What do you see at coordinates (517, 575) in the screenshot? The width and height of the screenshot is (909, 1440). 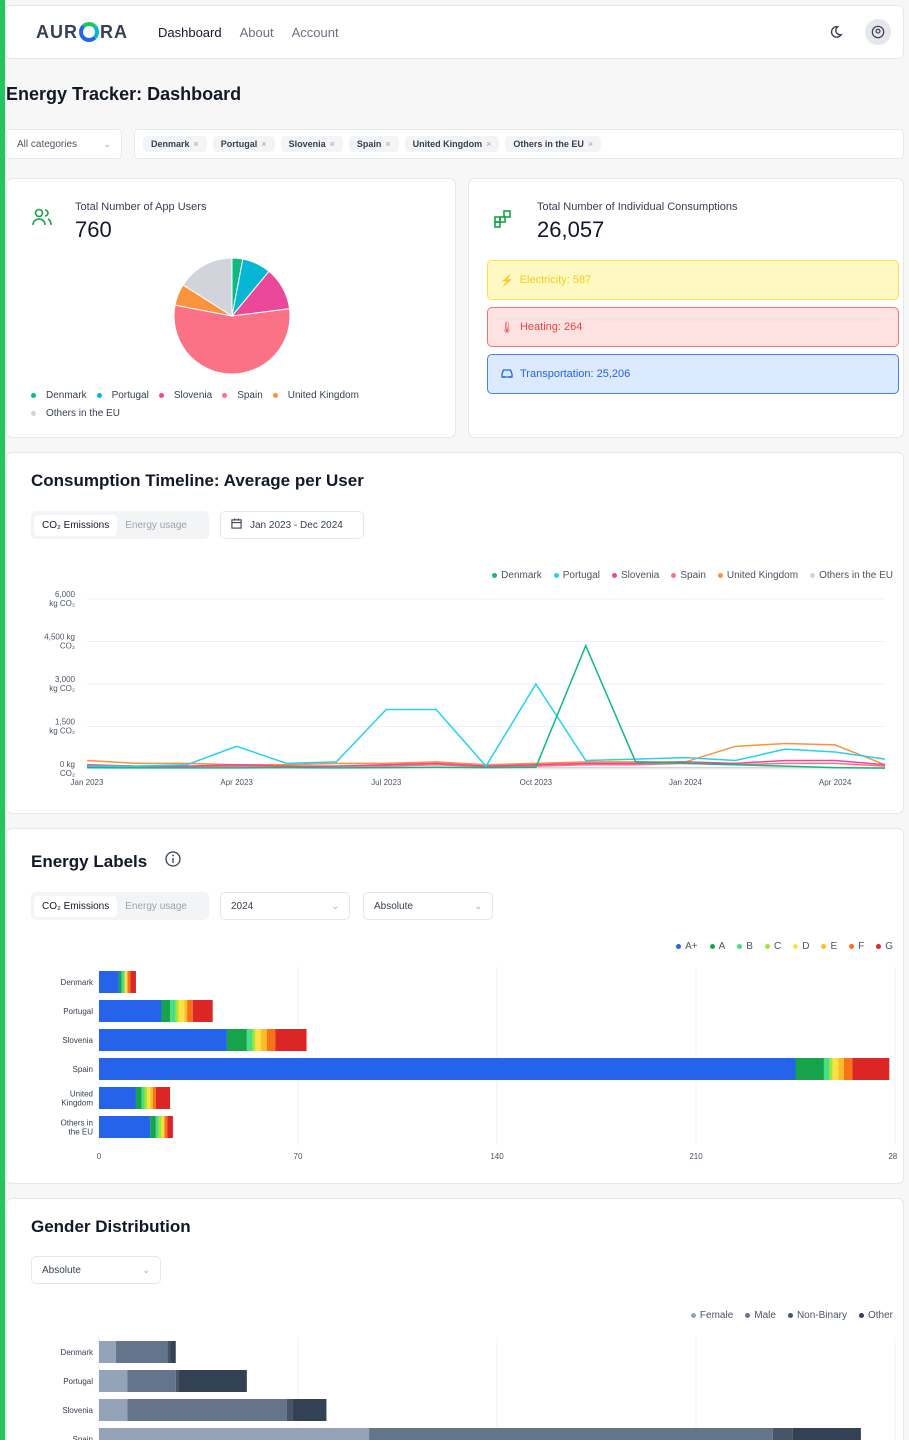 I see `timeline-legend-denmark: Denmark` at bounding box center [517, 575].